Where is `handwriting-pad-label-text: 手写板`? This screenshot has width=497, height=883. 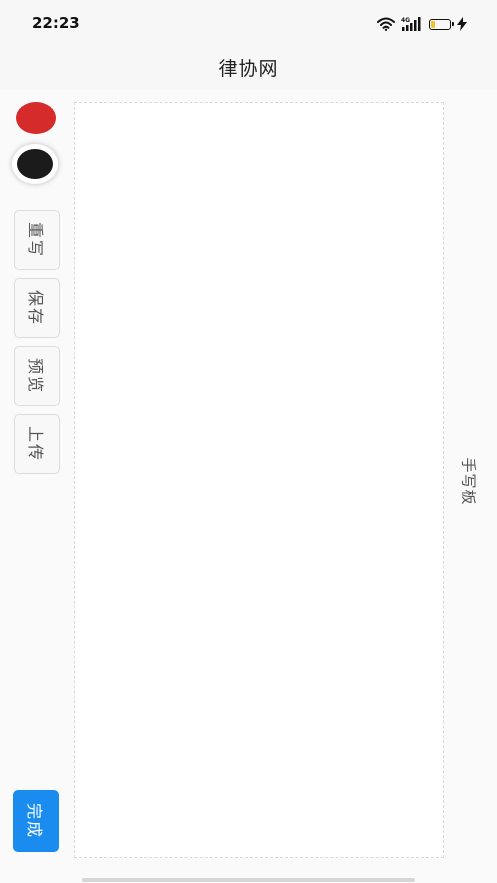 handwriting-pad-label-text: 手写板 is located at coordinates (468, 481).